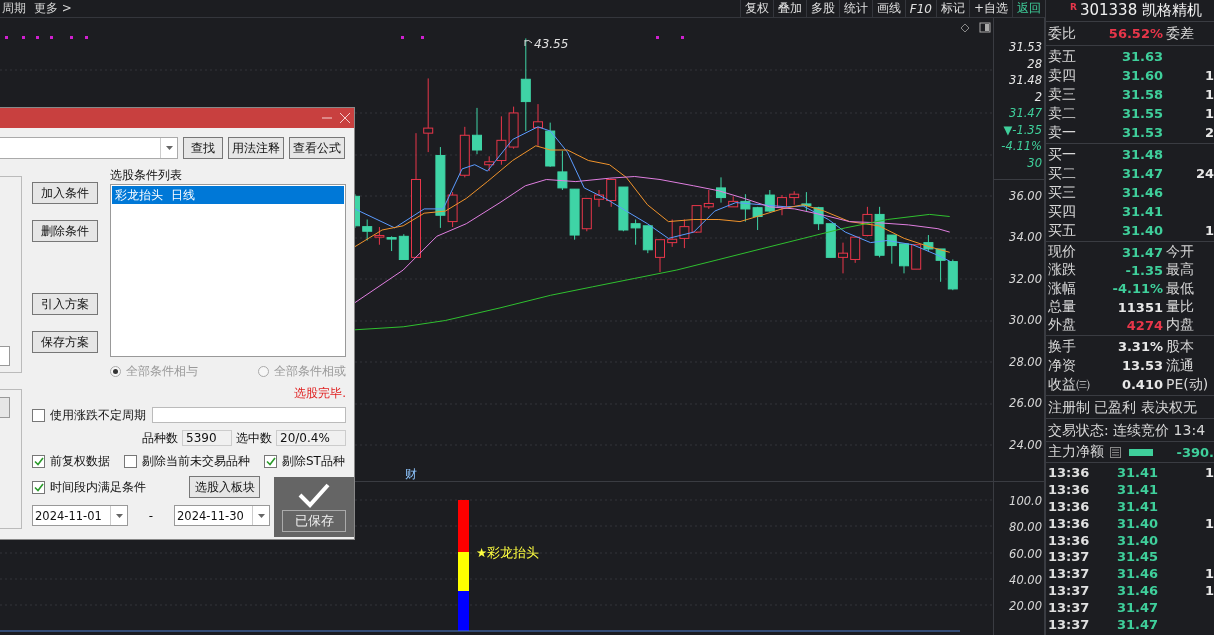 This screenshot has height=635, width=1214. I want to click on order-price: 31.41, so click(1141, 211).